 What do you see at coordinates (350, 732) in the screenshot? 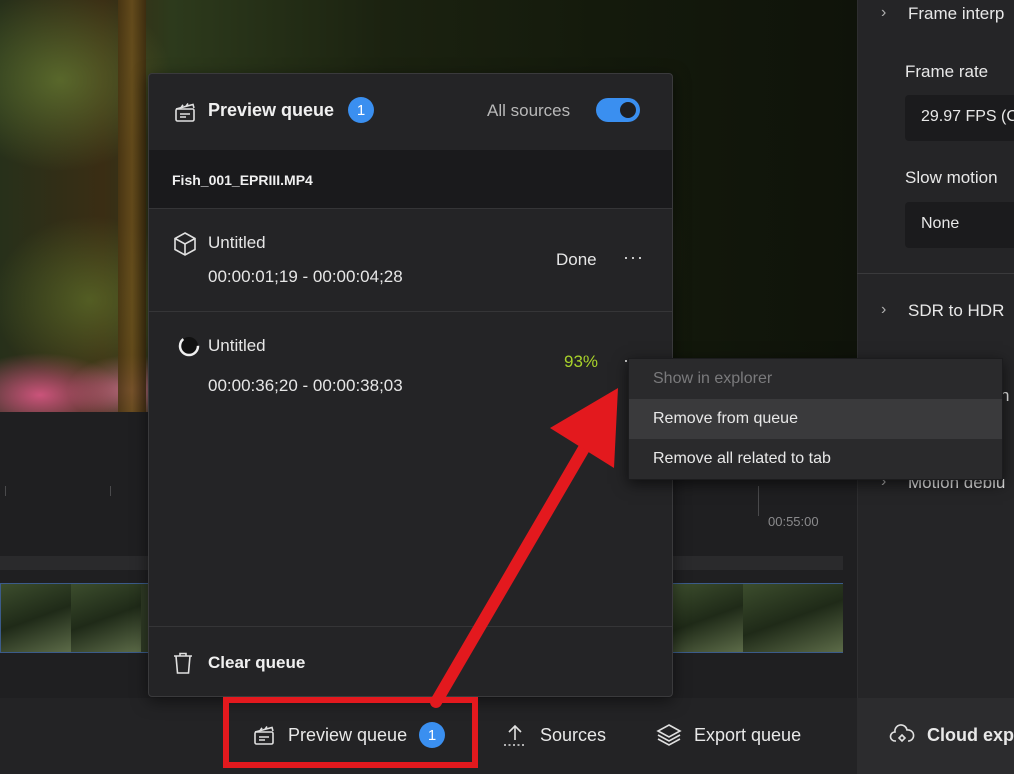
I see `highlight-box` at bounding box center [350, 732].